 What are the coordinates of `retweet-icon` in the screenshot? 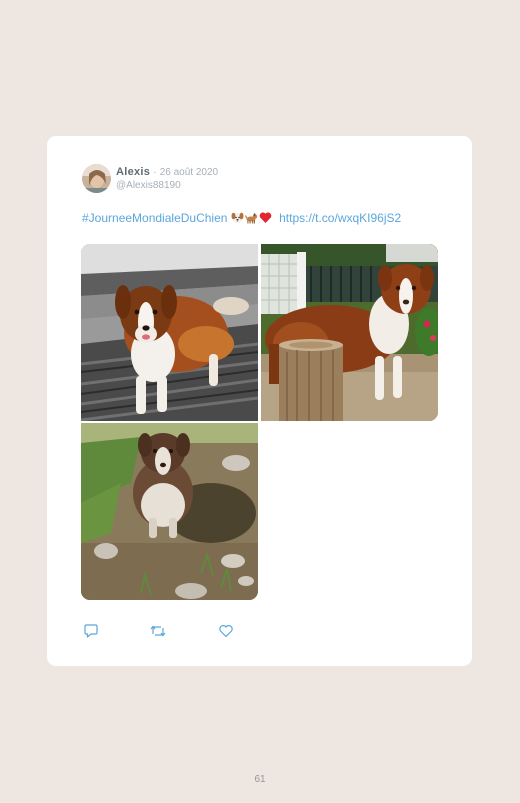 It's located at (158, 631).